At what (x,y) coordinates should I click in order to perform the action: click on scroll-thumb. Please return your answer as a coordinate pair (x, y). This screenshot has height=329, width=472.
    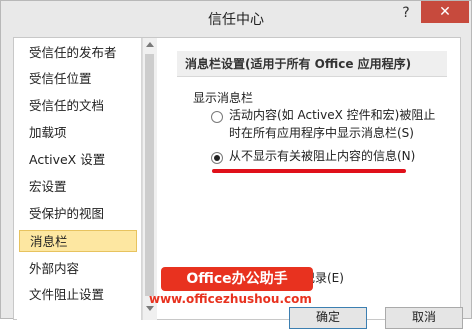
    Looking at the image, I should click on (149, 175).